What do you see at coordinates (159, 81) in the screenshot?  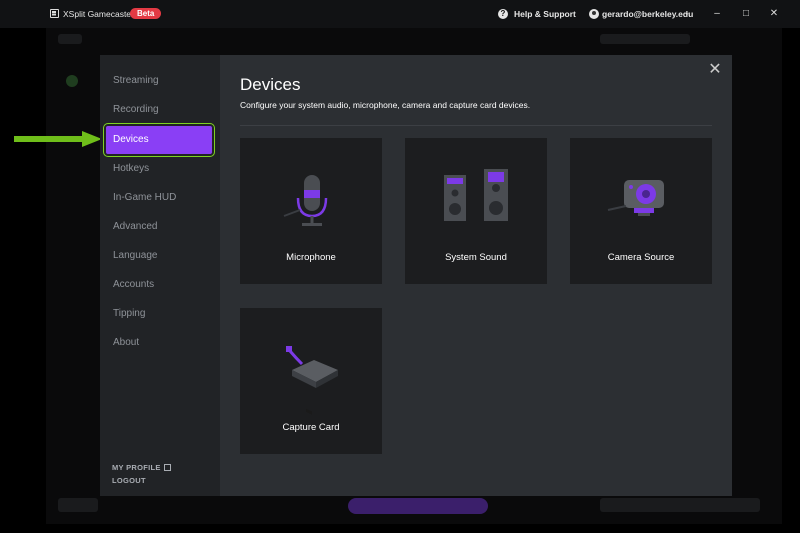 I see `sidebar-item-streaming: Streaming` at bounding box center [159, 81].